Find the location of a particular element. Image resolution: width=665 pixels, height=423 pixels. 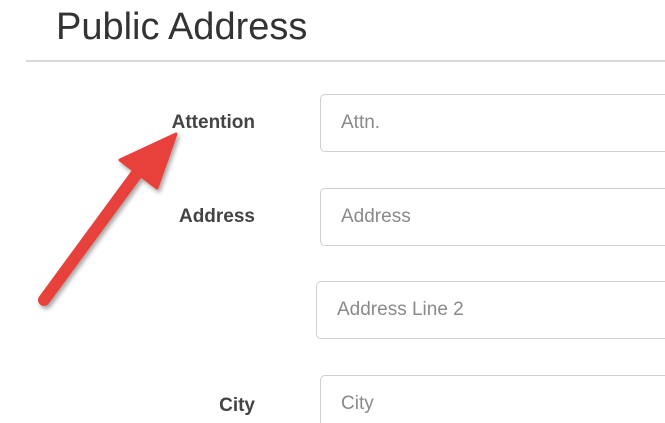

arrow-shape is located at coordinates (108, 219).